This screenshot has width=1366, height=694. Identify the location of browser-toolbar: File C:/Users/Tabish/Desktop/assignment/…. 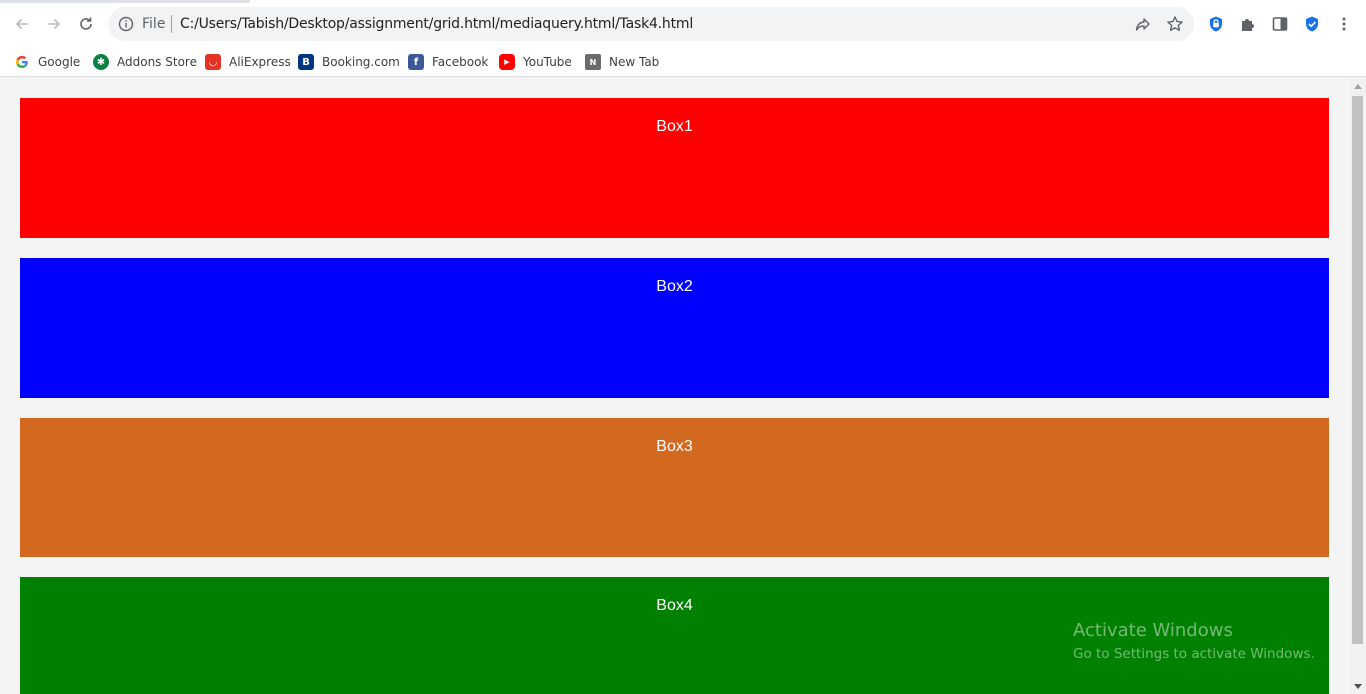
(683, 23).